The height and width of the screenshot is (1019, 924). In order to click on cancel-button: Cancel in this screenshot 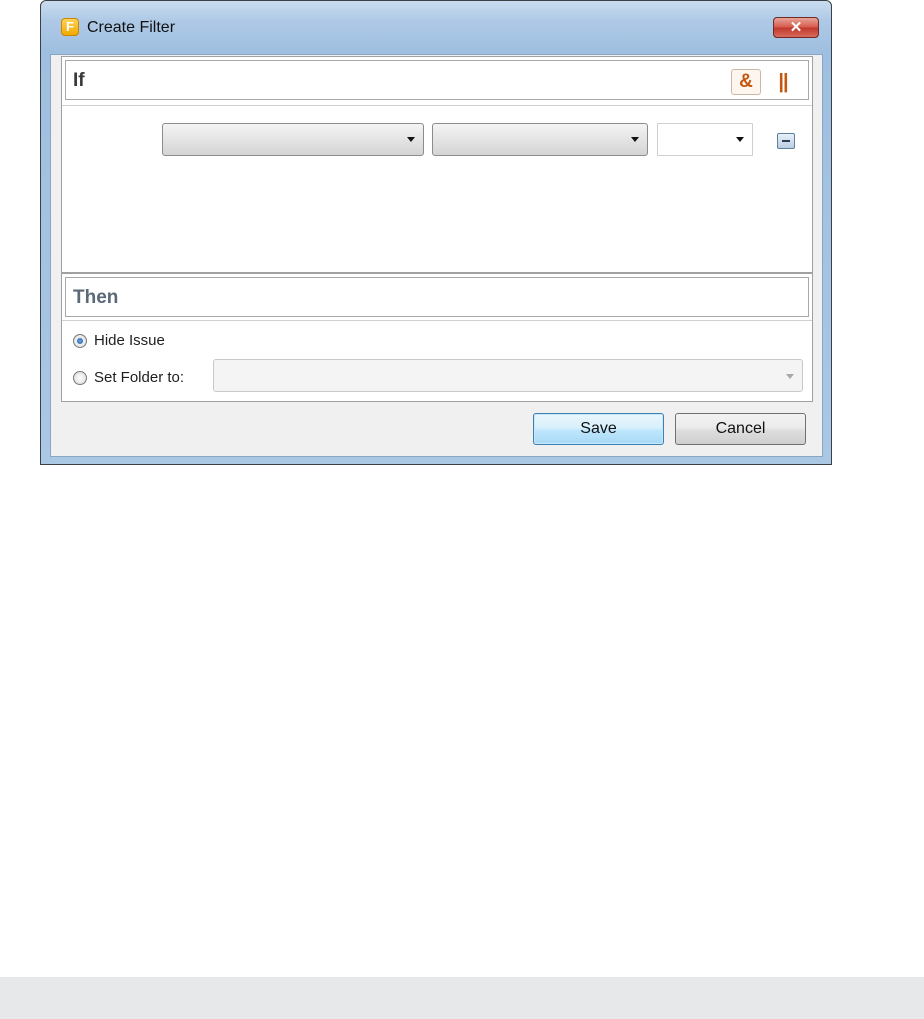, I will do `click(740, 429)`.